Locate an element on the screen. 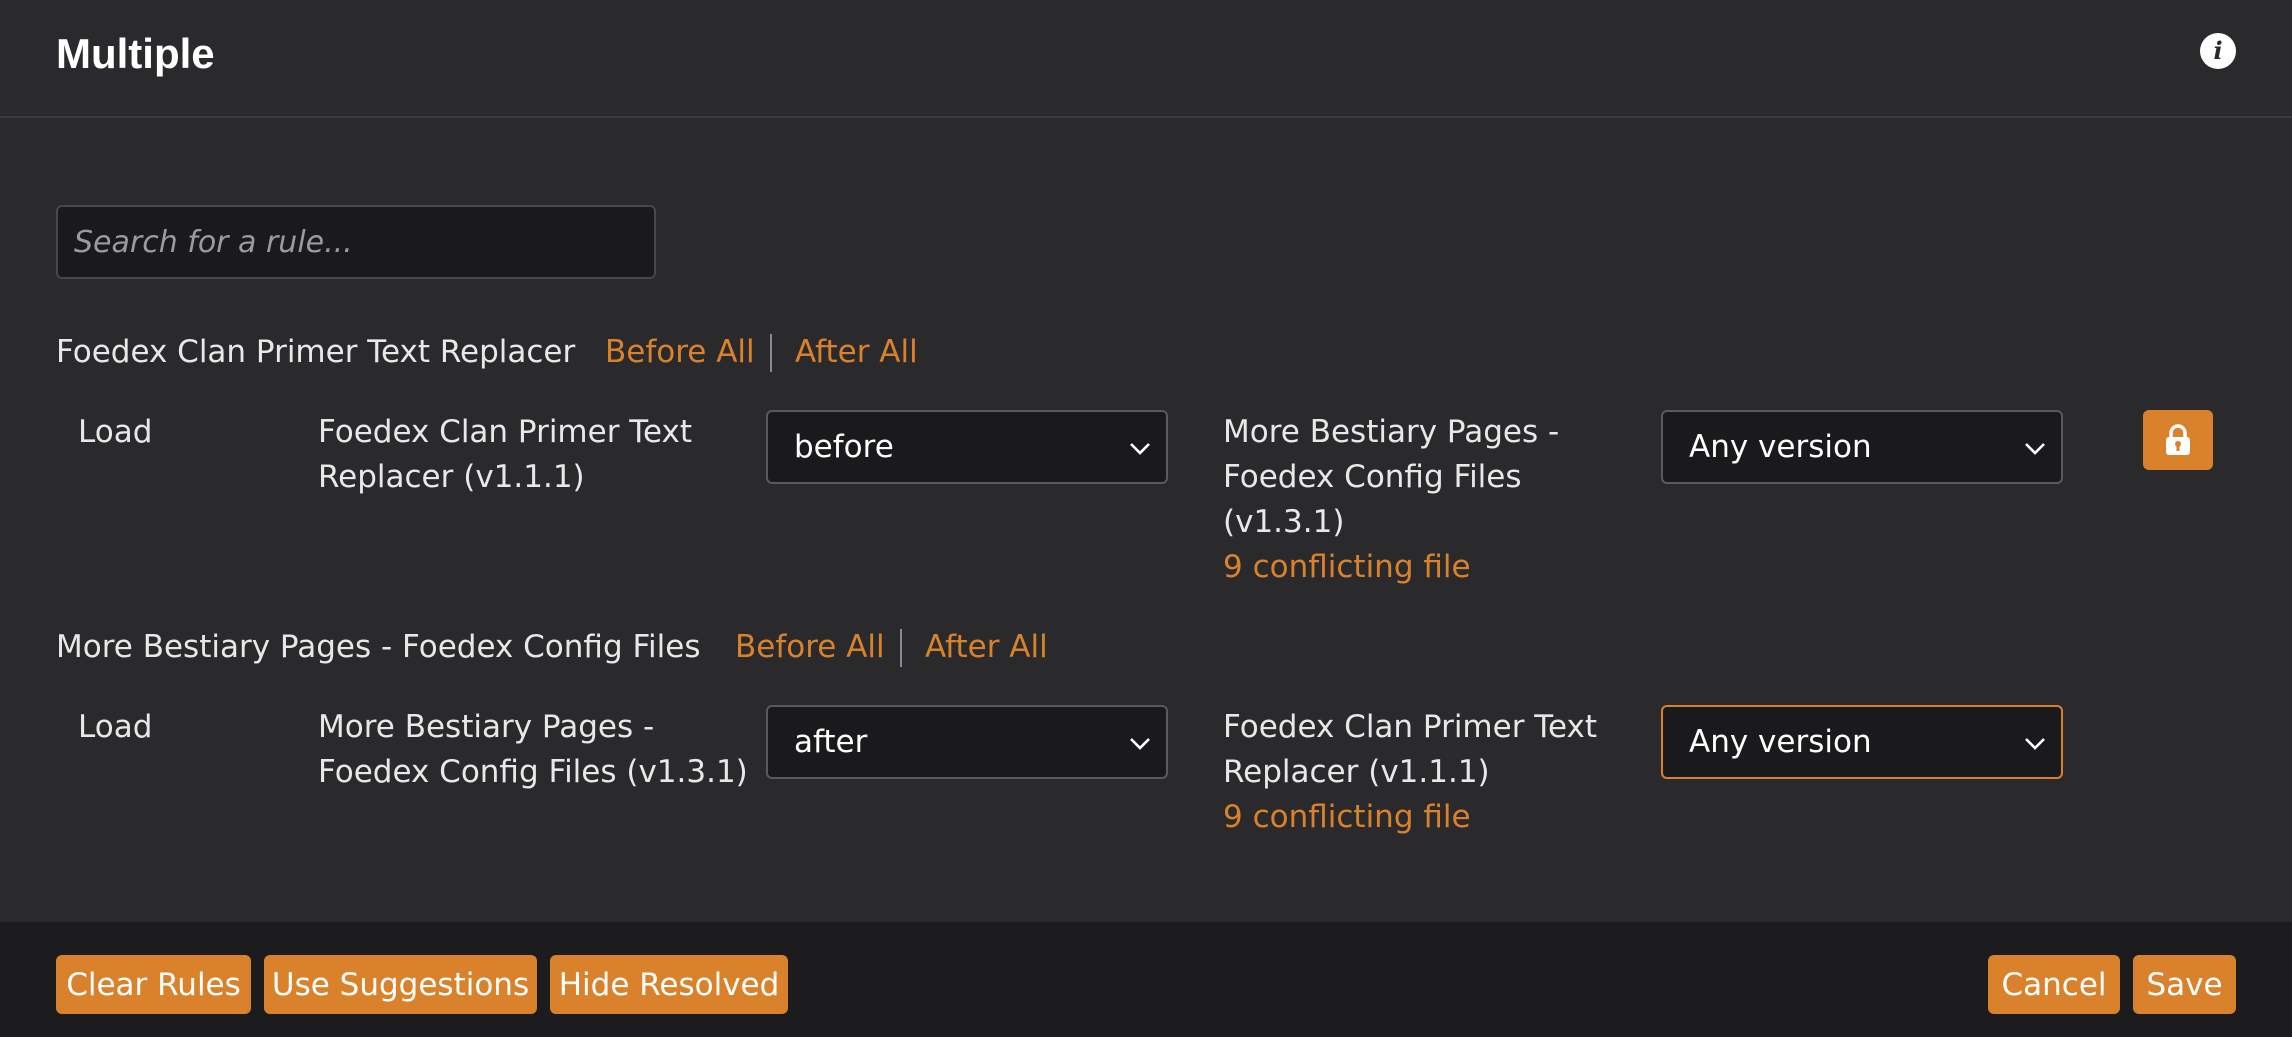 Image resolution: width=2292 pixels, height=1037 pixels. order-select: after is located at coordinates (967, 742).